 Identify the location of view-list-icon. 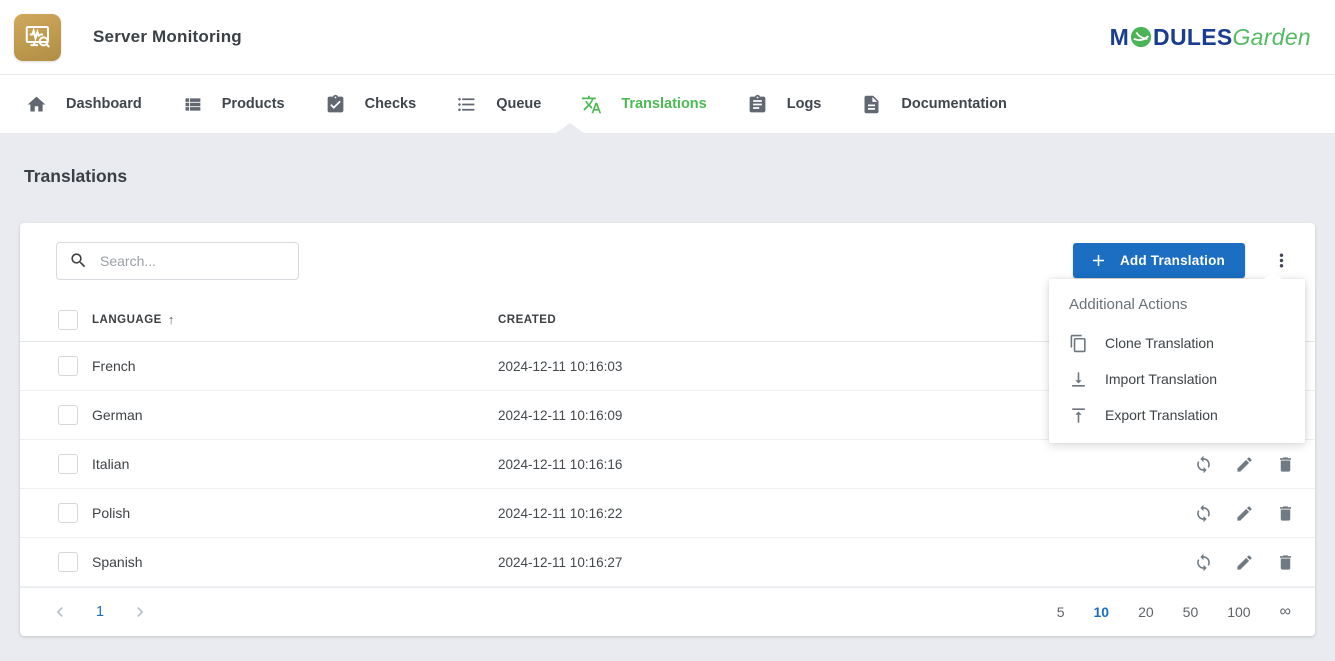
(192, 104).